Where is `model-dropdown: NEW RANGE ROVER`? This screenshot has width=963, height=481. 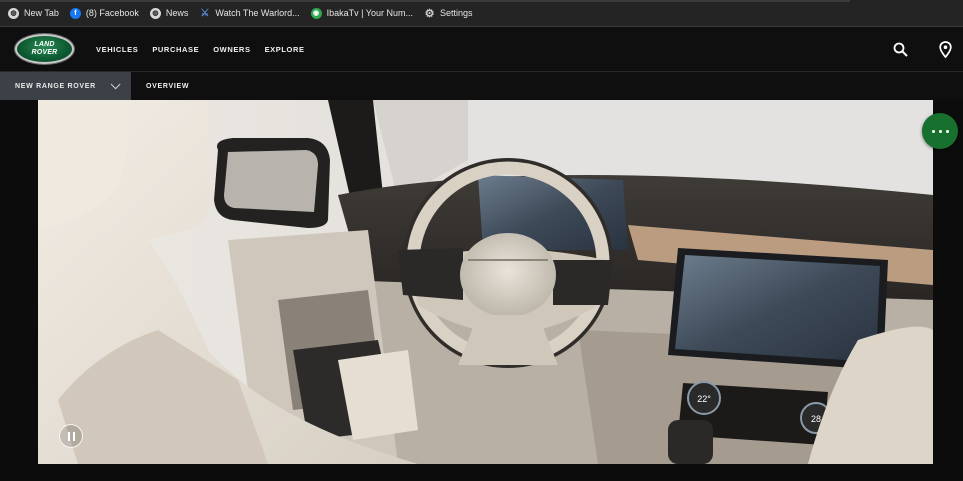 model-dropdown: NEW RANGE ROVER is located at coordinates (65, 86).